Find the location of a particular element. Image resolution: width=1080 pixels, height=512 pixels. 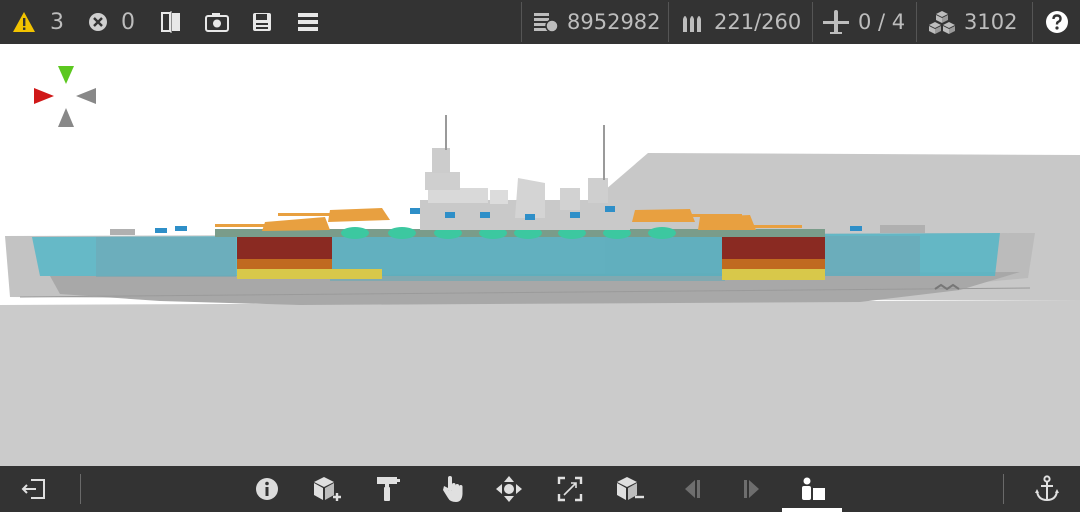

resize-button is located at coordinates (570, 489).